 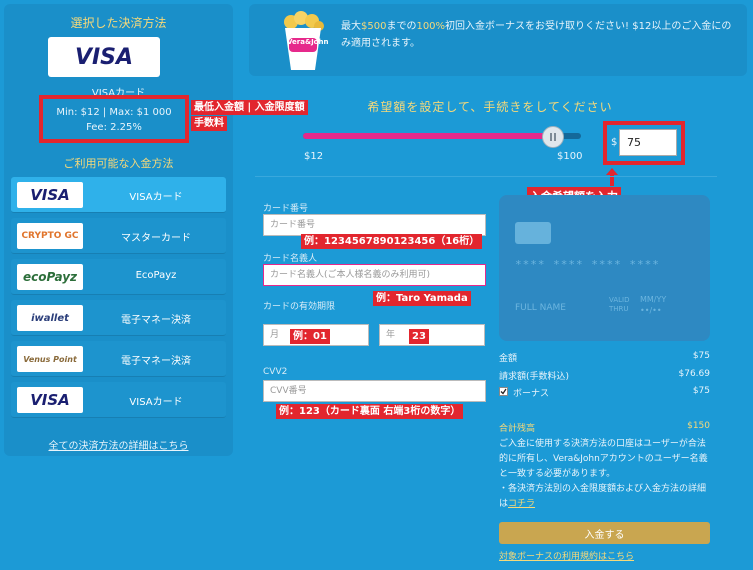 What do you see at coordinates (701, 356) in the screenshot?
I see `summary-amount-value: $75` at bounding box center [701, 356].